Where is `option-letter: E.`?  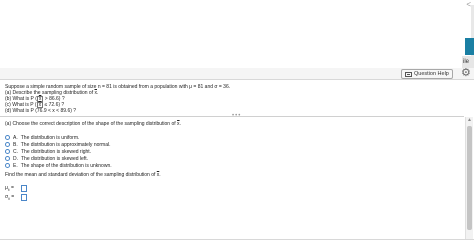 option-letter: E. is located at coordinates (15, 165).